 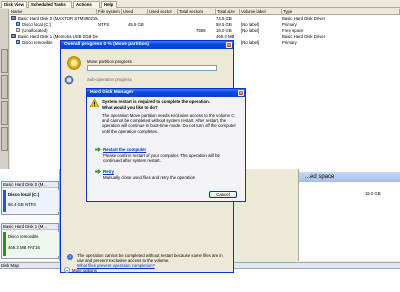 What do you see at coordinates (147, 45) in the screenshot?
I see `progress-dialog-title: Overall progress 0 % (Move partition)` at bounding box center [147, 45].